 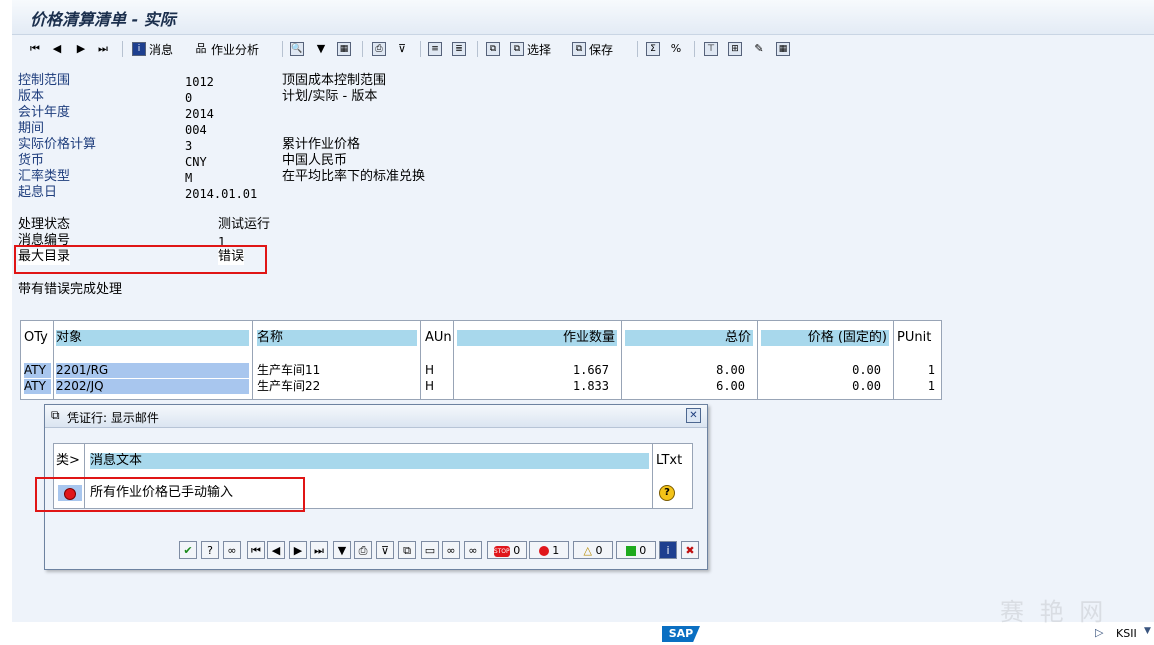 I want to click on magnifier-icon: 🔍, so click(x=297, y=49).